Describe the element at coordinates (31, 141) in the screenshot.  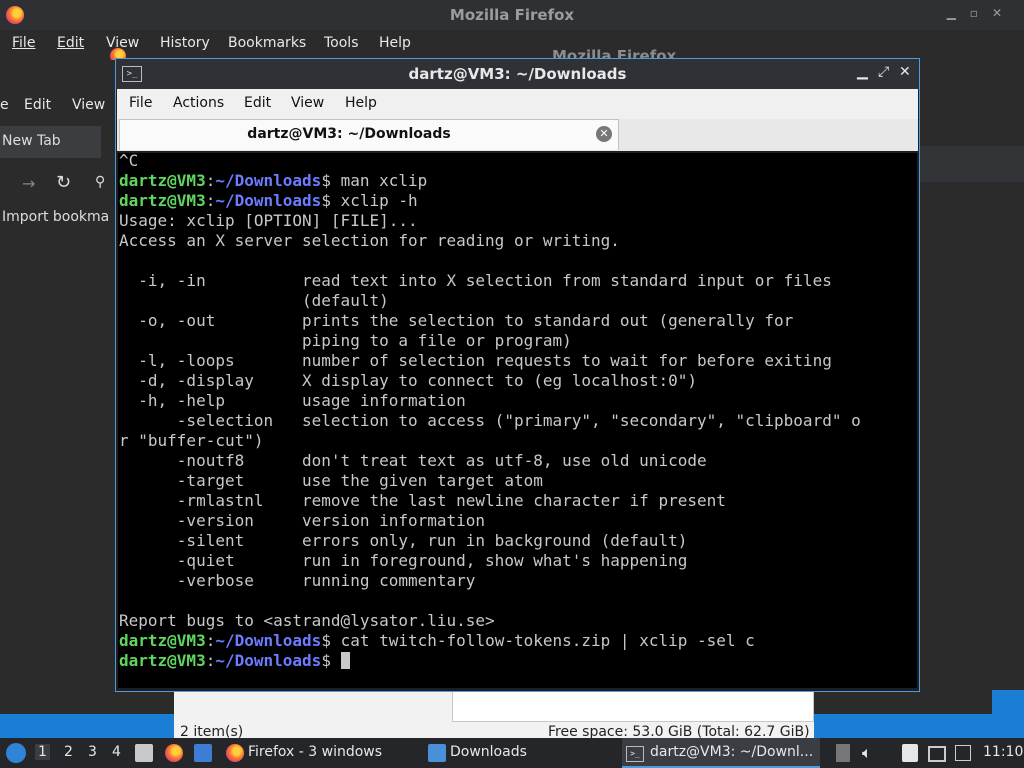
I see `firefox-tab-label: New Tab` at that location.